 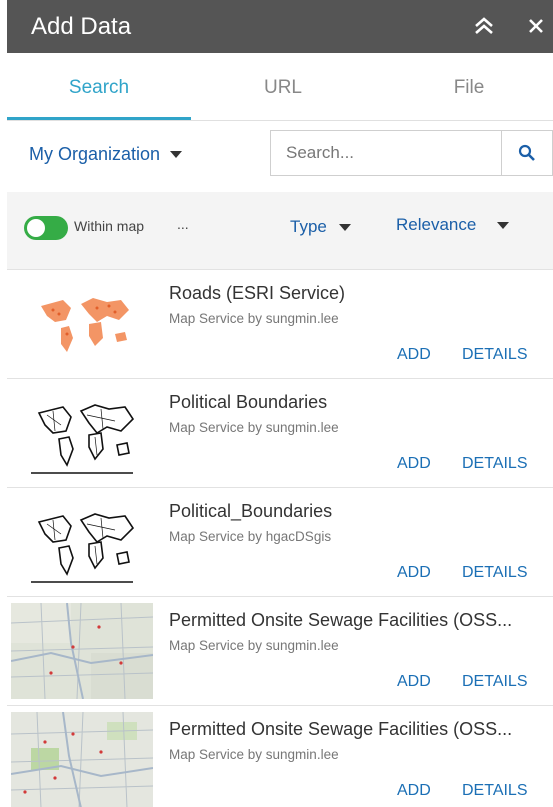 What do you see at coordinates (386, 153) in the screenshot?
I see `search-input` at bounding box center [386, 153].